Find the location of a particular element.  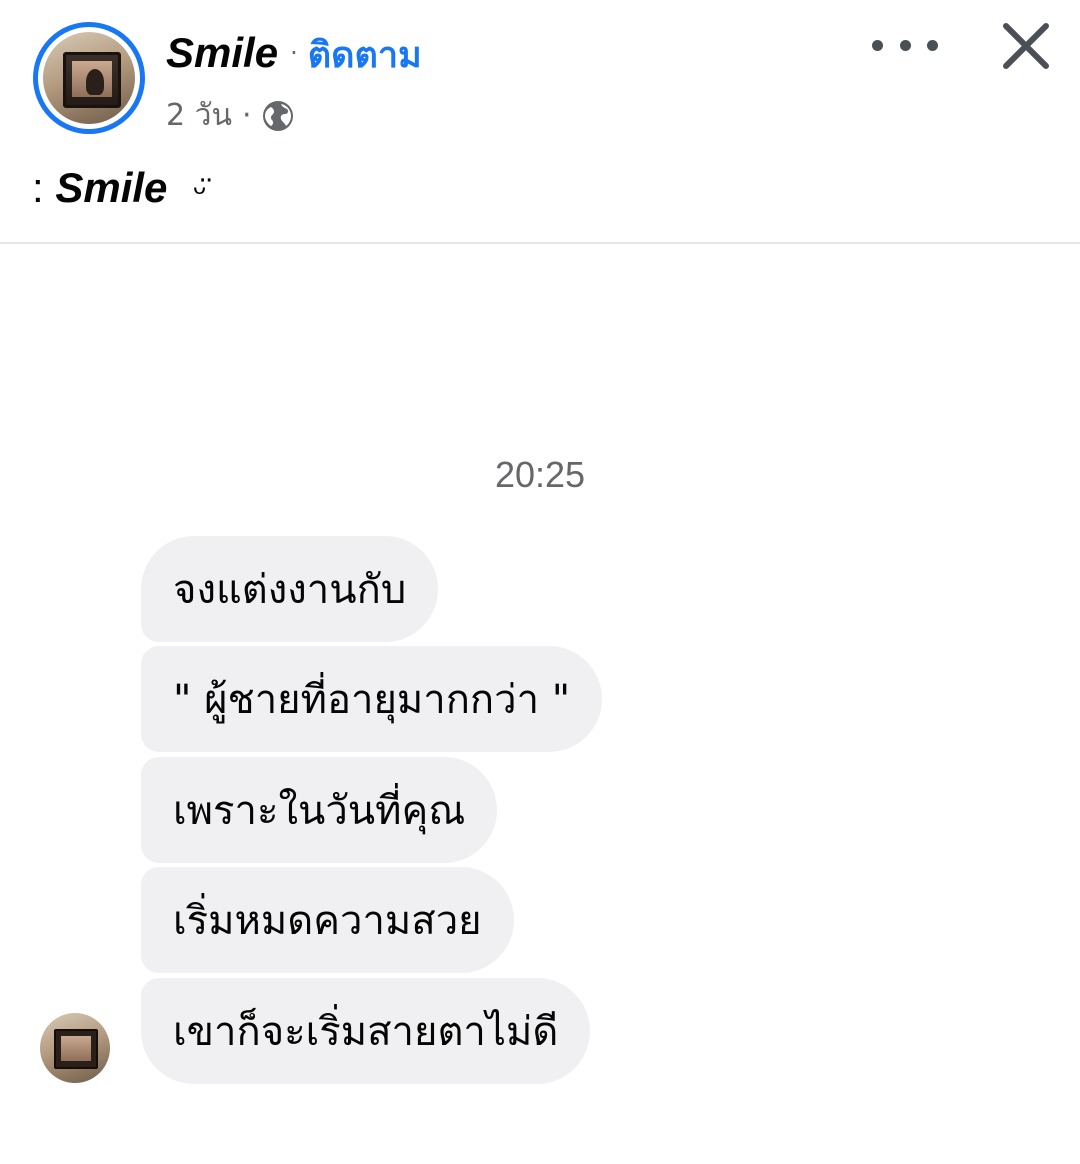

caption-prefix: : is located at coordinates (38, 187).